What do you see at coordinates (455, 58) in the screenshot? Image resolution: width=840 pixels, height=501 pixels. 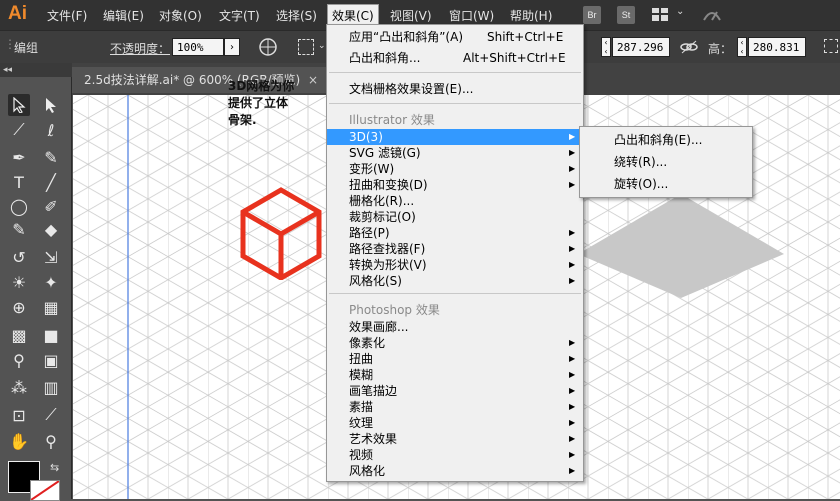 I see `menu-item-last-effect: 凸出和斜角... Alt+Shift+Ctrl+E` at bounding box center [455, 58].